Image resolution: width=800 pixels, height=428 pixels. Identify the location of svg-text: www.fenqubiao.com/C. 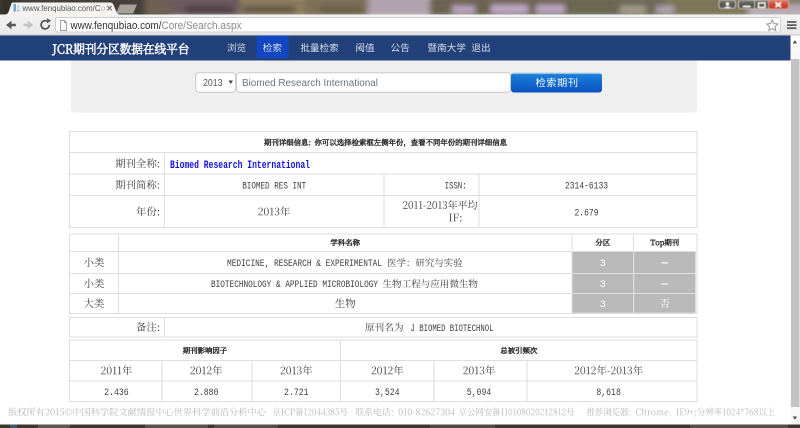
(61, 8).